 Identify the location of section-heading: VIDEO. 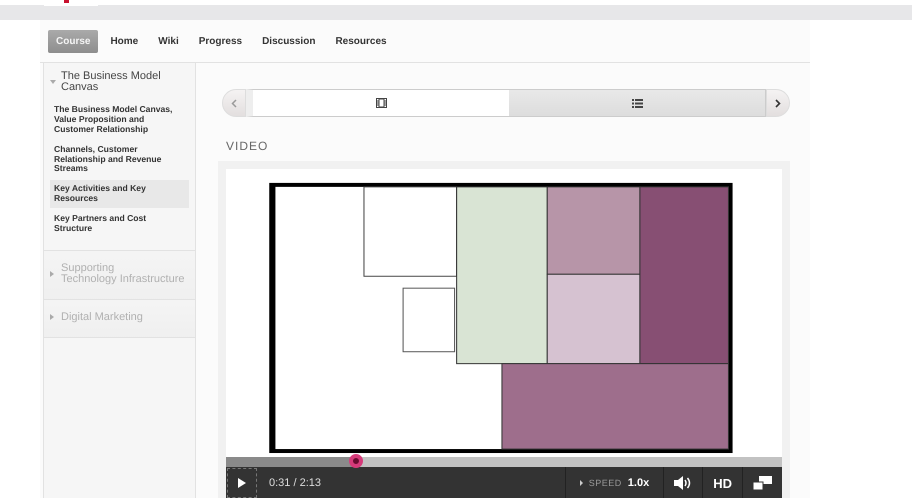
(248, 146).